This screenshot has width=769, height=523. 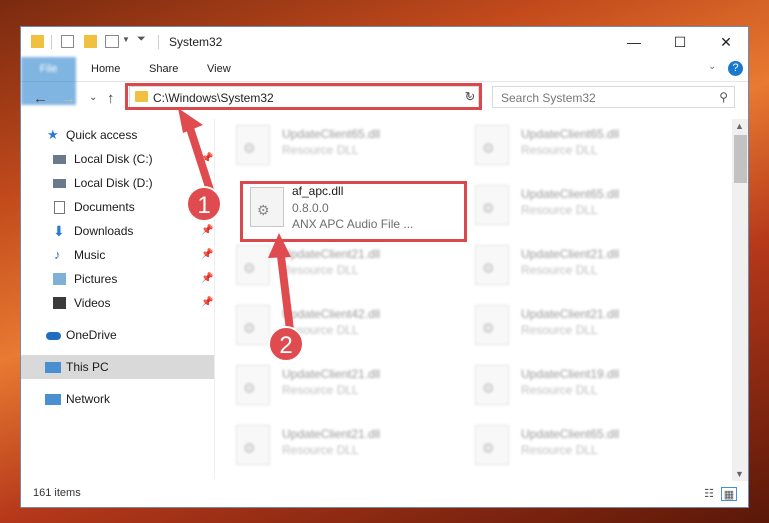 What do you see at coordinates (286, 344) in the screenshot?
I see `step-badge-2: 2` at bounding box center [286, 344].